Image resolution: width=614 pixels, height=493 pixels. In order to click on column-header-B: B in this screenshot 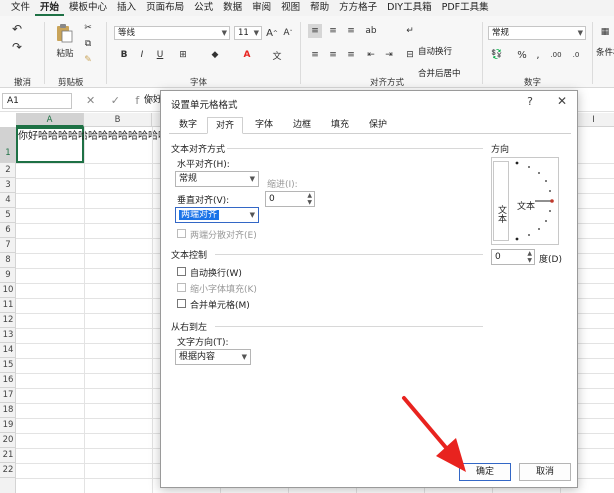, I will do `click(118, 120)`.